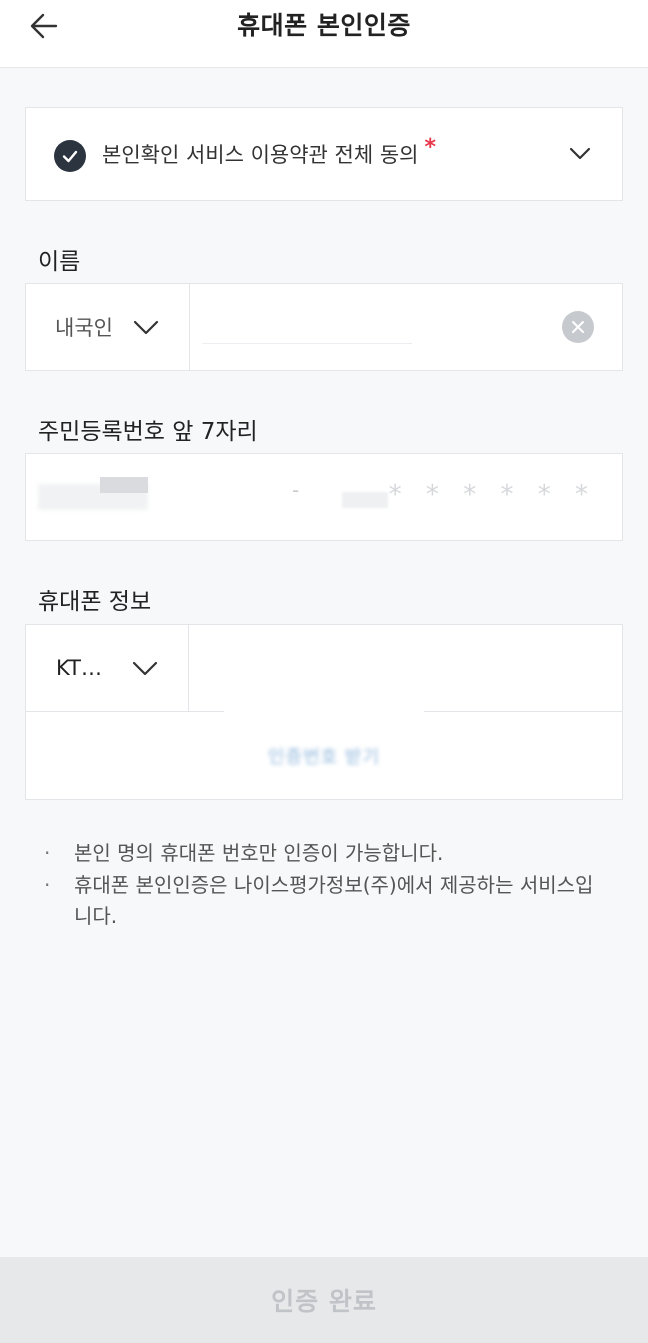 The image size is (648, 1343). I want to click on top-bar: 휴대폰 본인인증, so click(324, 34).